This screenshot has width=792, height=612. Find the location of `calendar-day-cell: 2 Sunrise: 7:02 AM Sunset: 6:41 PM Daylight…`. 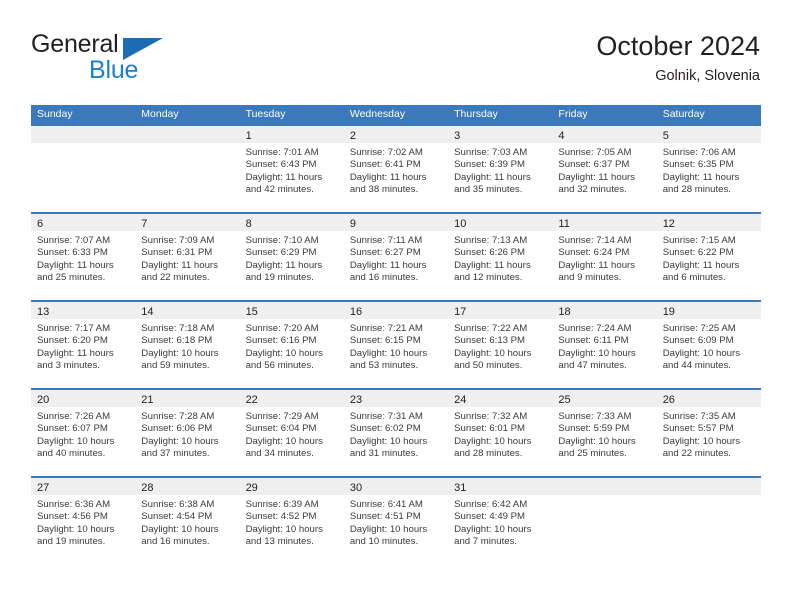

calendar-day-cell: 2 Sunrise: 7:02 AM Sunset: 6:41 PM Daylight… is located at coordinates (396, 169).